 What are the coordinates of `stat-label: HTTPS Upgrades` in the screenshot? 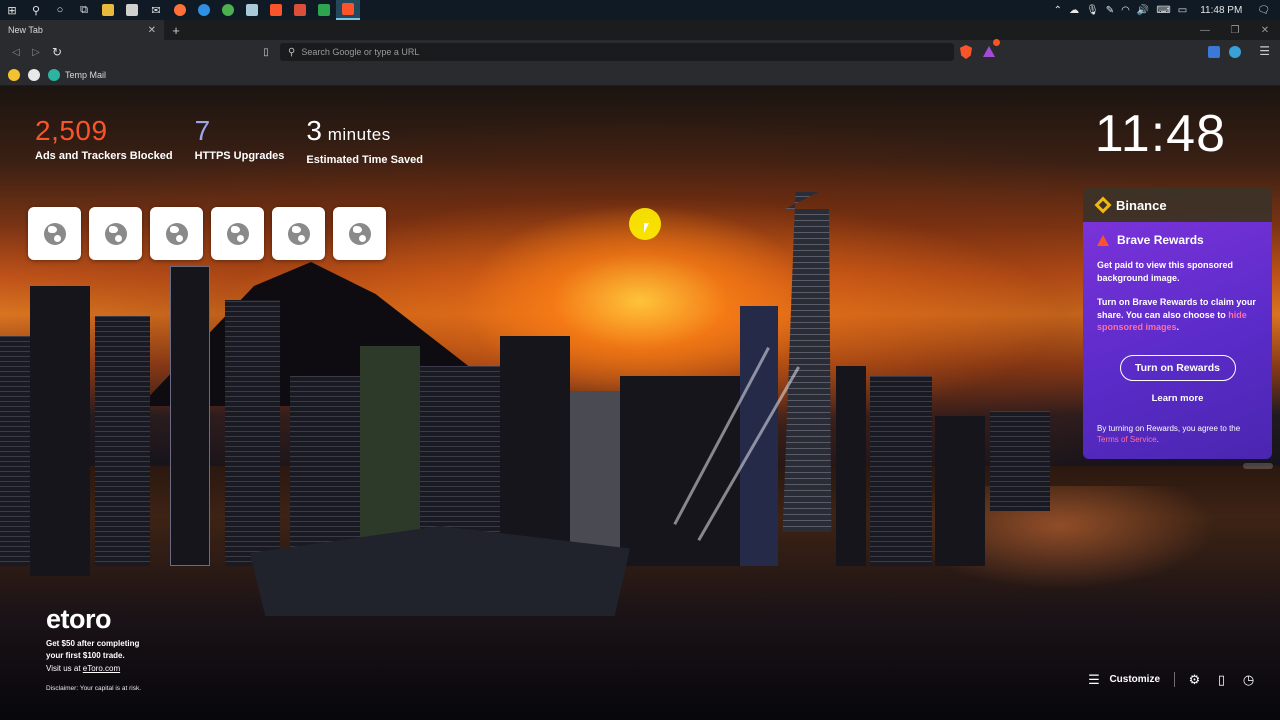 It's located at (239, 156).